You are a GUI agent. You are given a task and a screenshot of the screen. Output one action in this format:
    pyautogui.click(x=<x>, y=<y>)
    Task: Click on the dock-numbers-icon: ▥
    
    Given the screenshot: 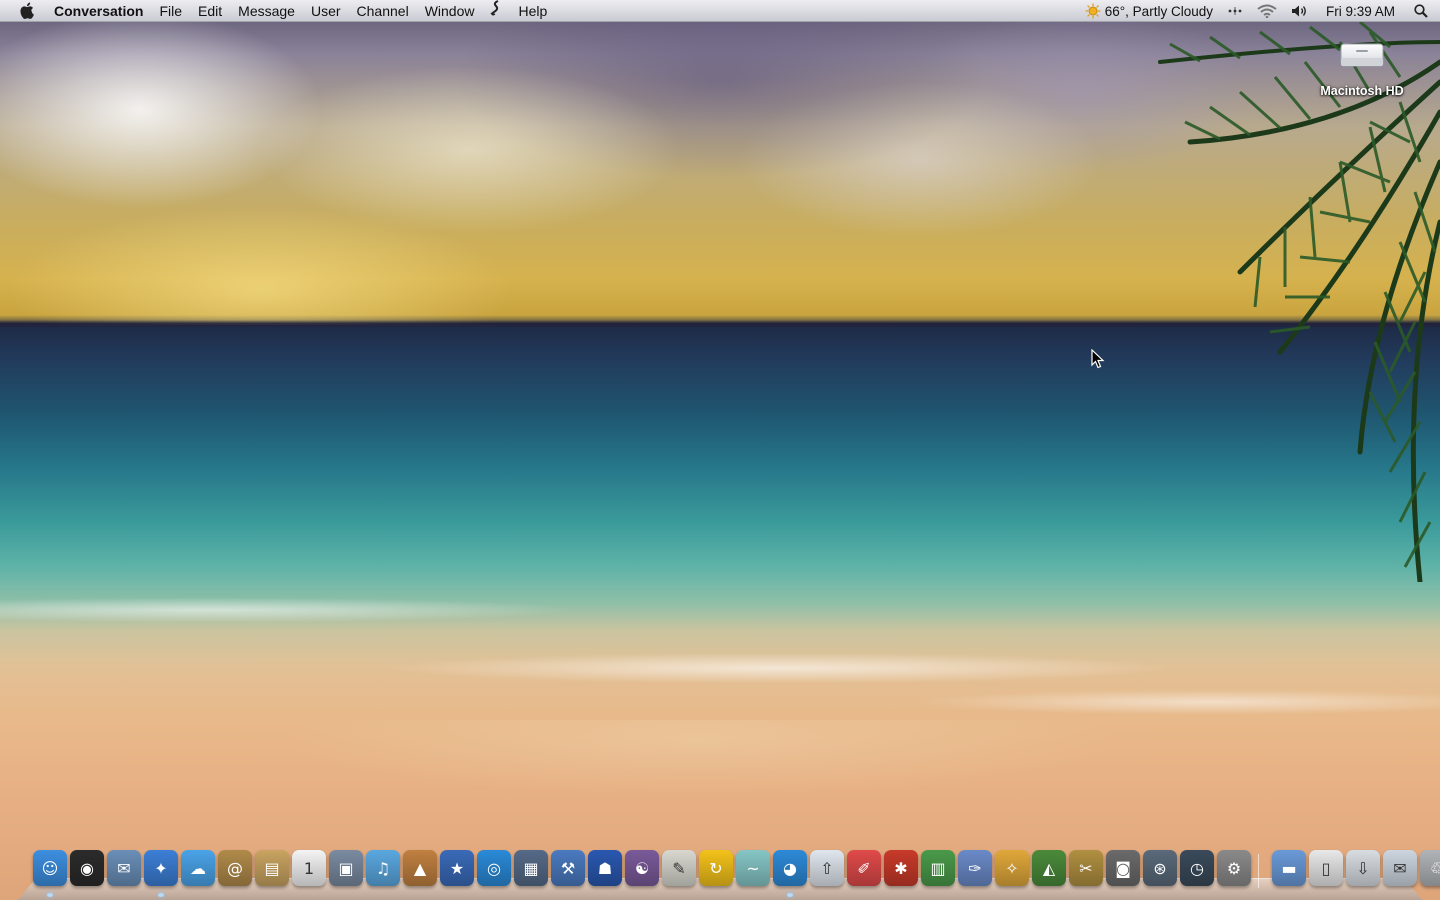 What is the action you would take?
    pyautogui.click(x=938, y=868)
    